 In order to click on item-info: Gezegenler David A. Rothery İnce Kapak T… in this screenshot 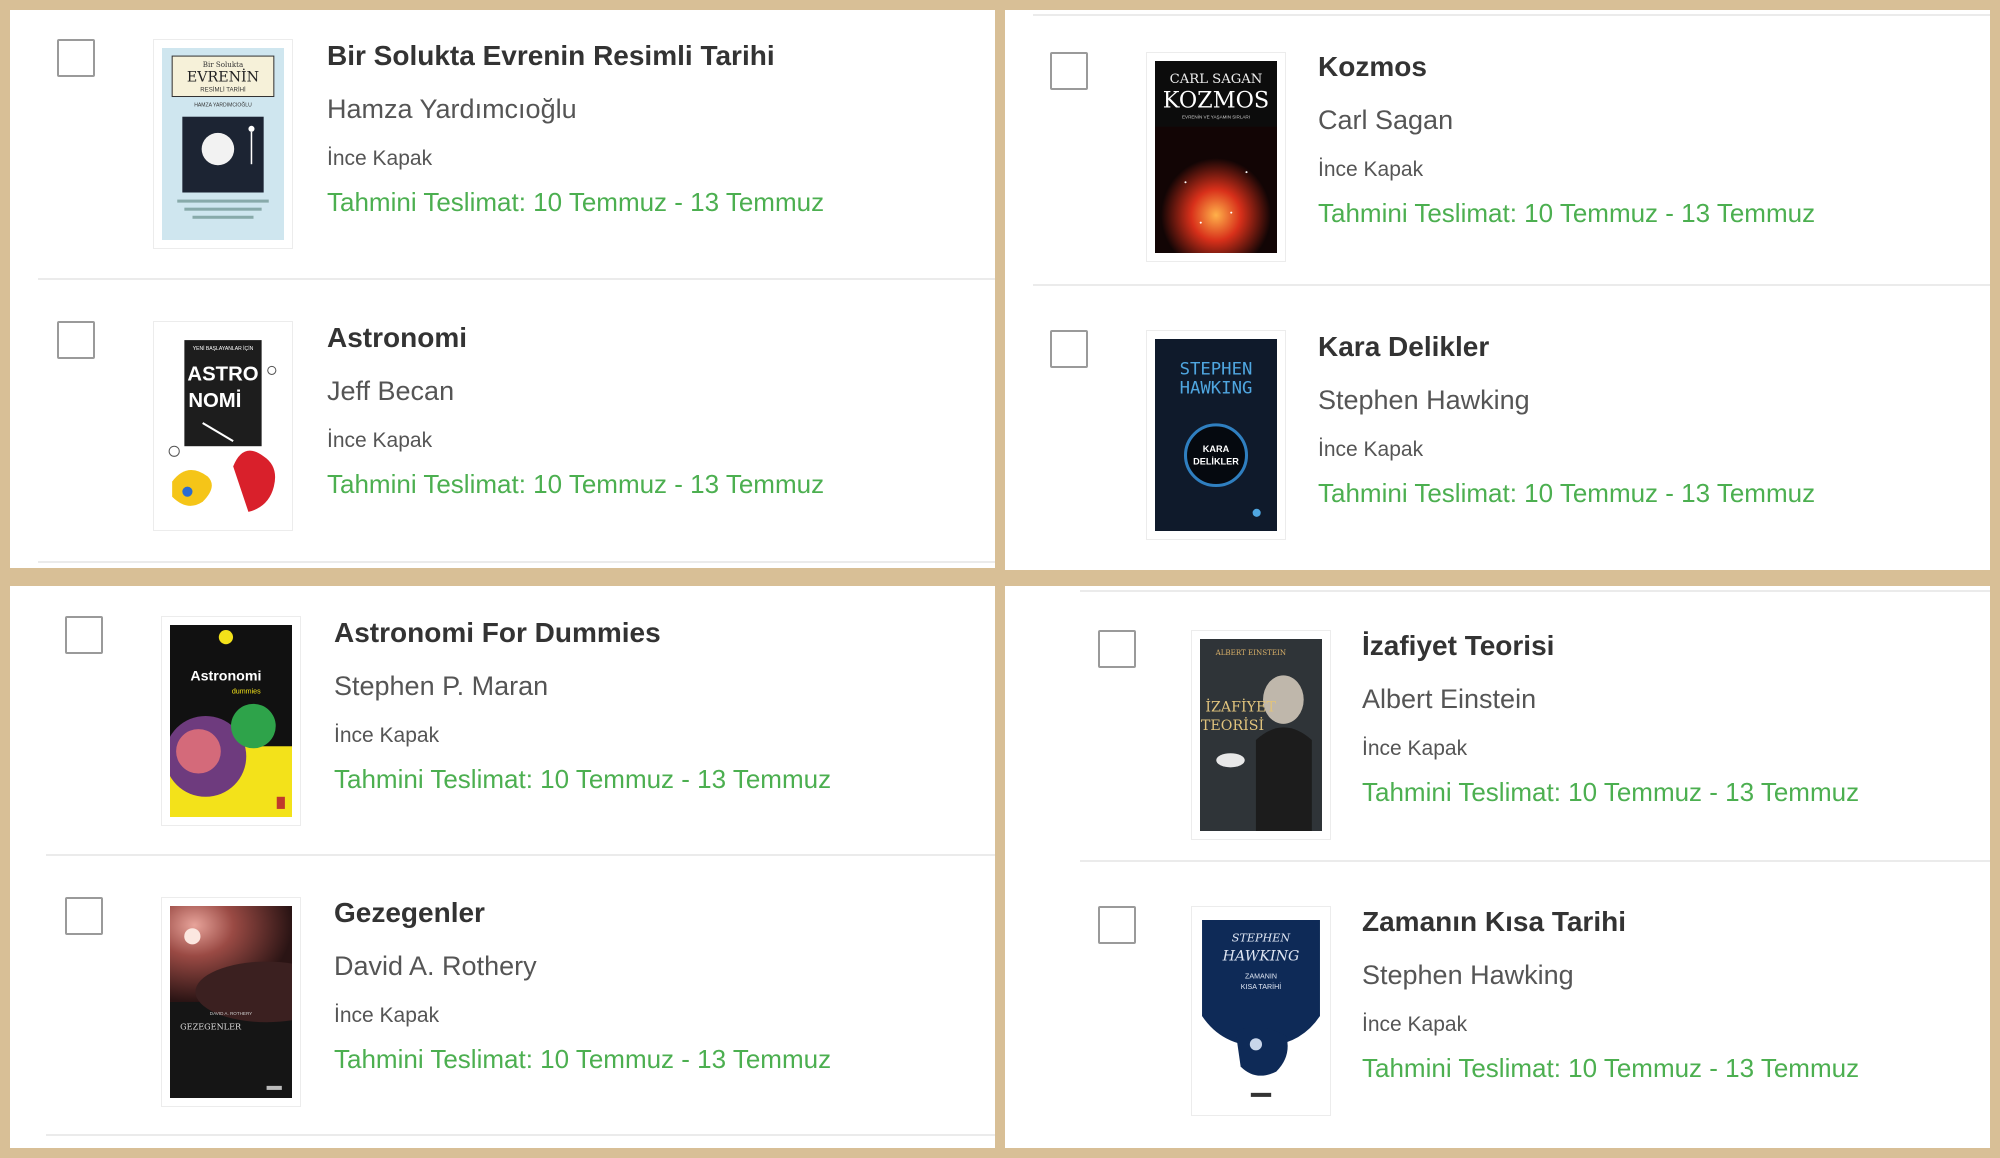, I will do `click(582, 986)`.